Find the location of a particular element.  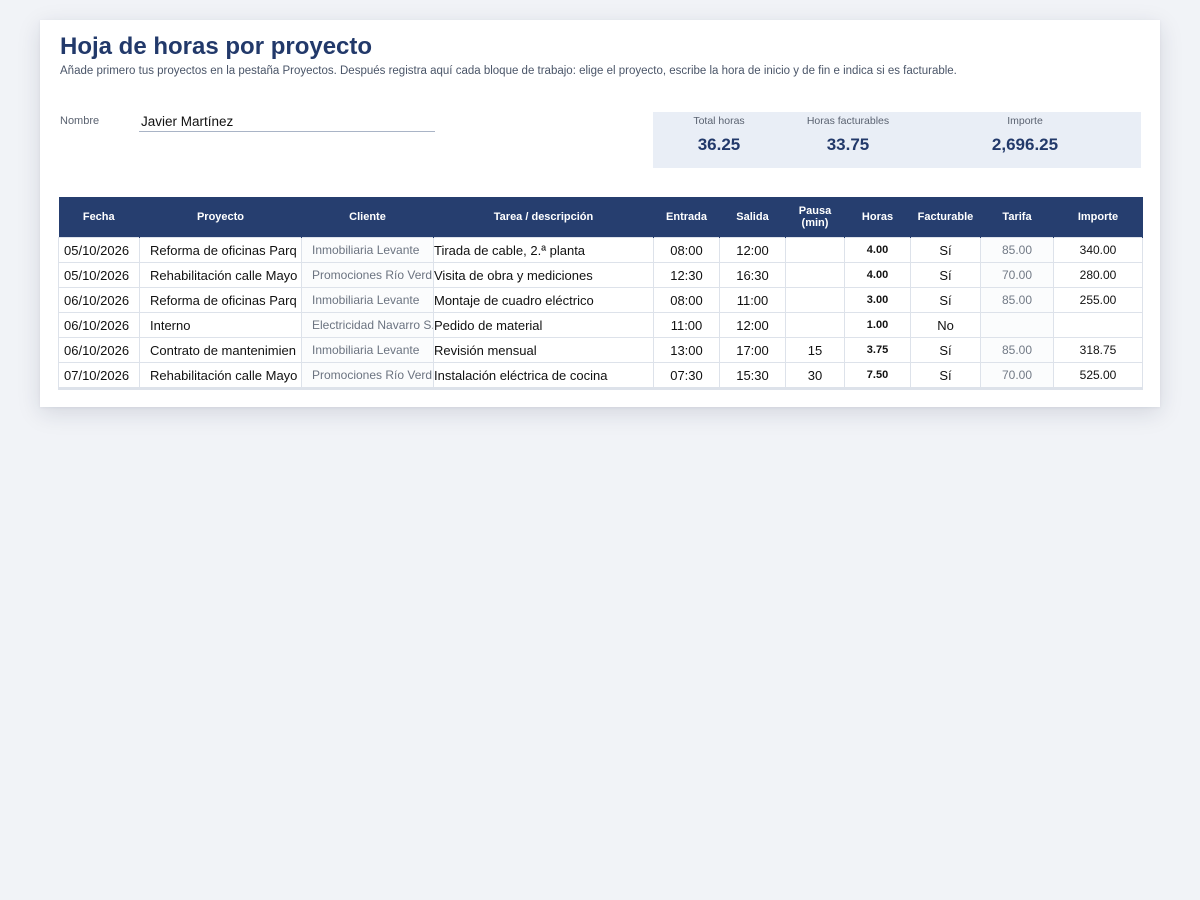

amount-value: 2,696.25 is located at coordinates (1025, 144).